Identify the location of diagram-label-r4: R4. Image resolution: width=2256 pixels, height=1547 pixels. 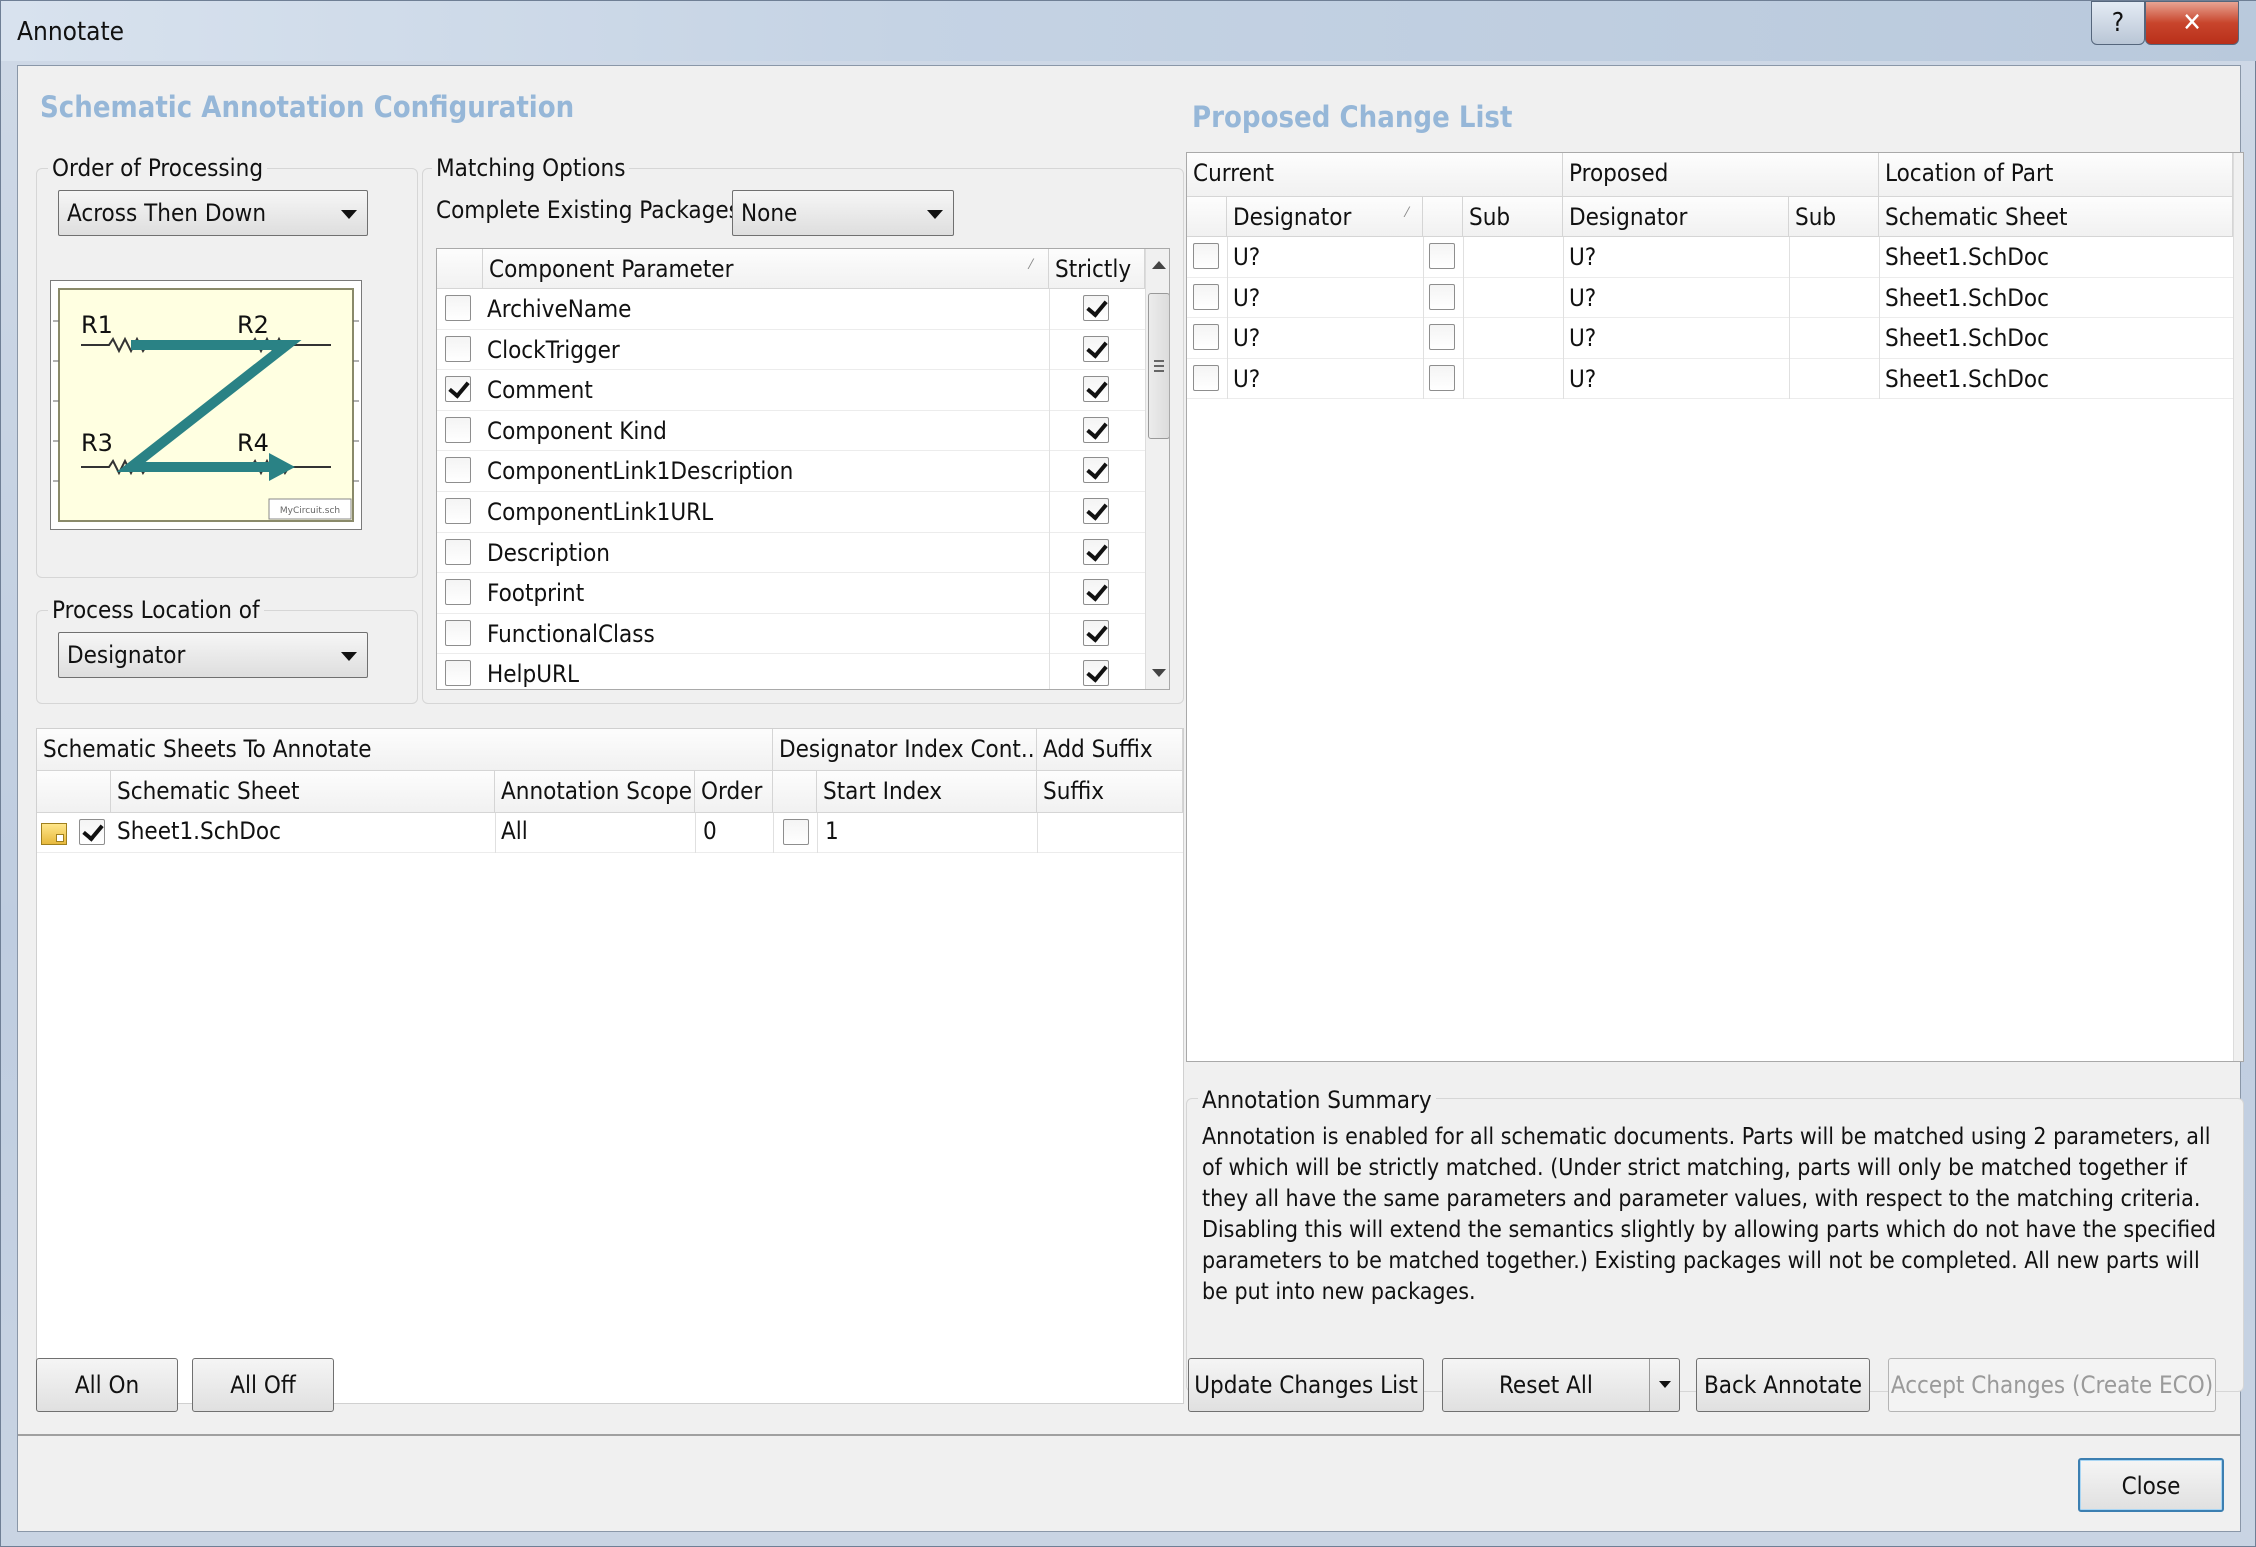
(253, 443).